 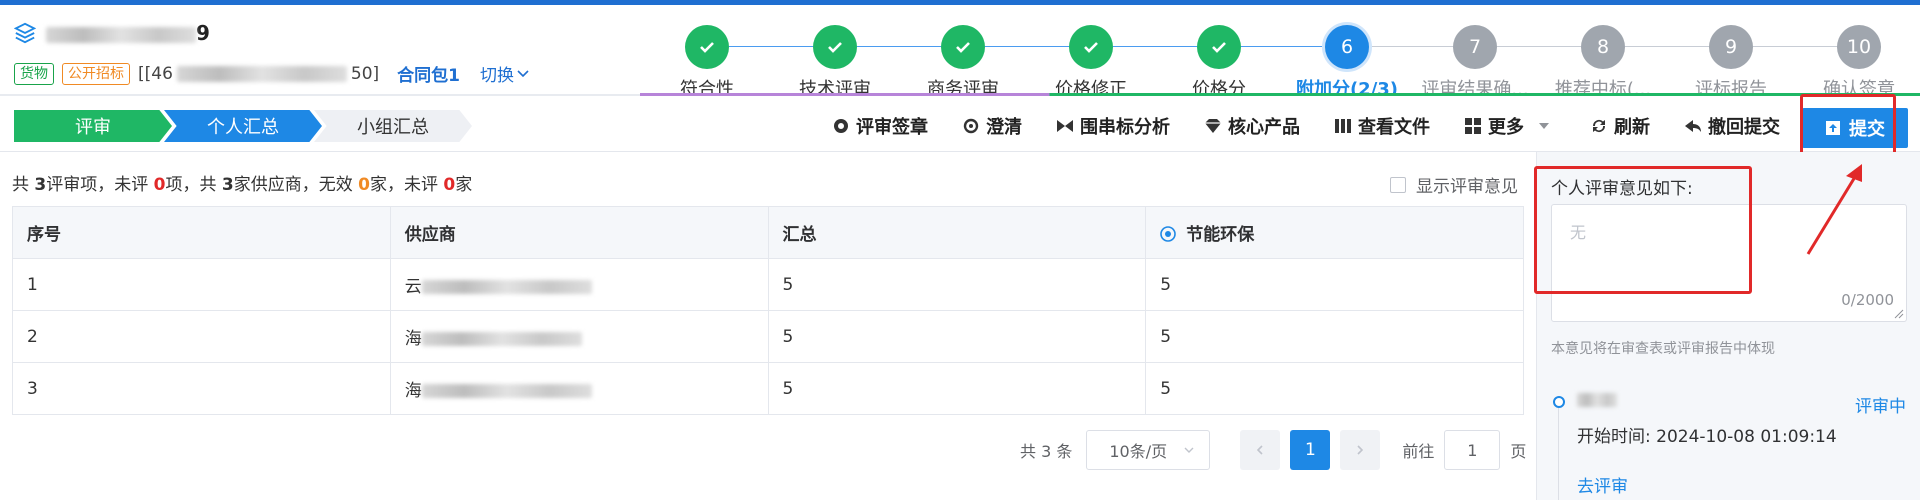 I want to click on step-4: 价格修正, so click(x=1091, y=63).